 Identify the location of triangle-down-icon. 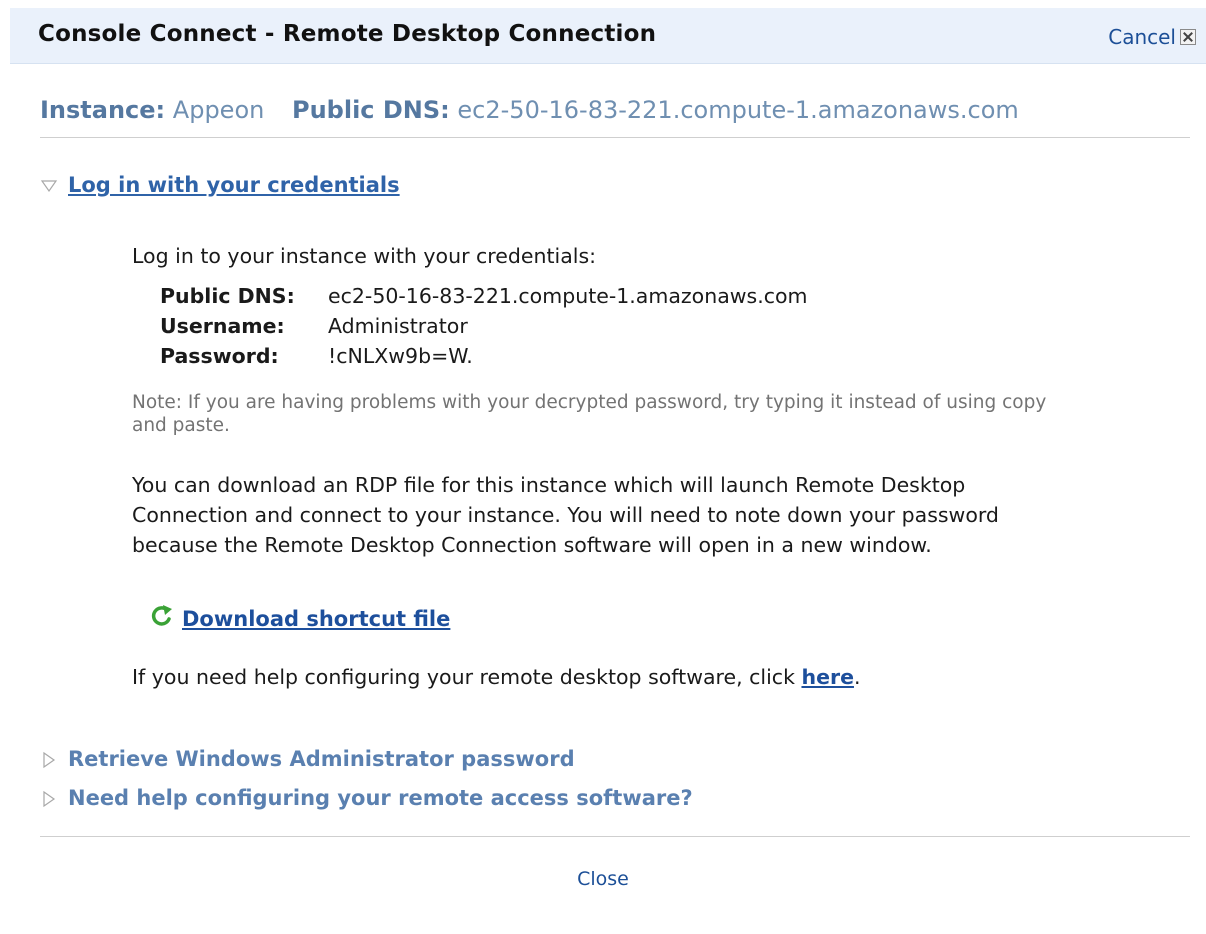
(49, 185).